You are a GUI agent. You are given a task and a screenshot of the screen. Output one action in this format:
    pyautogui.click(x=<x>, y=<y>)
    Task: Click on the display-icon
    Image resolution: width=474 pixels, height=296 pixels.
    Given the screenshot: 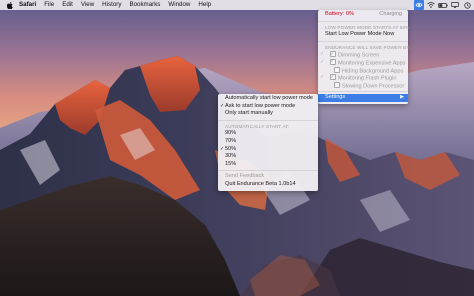 What is the action you would take?
    pyautogui.click(x=455, y=5)
    